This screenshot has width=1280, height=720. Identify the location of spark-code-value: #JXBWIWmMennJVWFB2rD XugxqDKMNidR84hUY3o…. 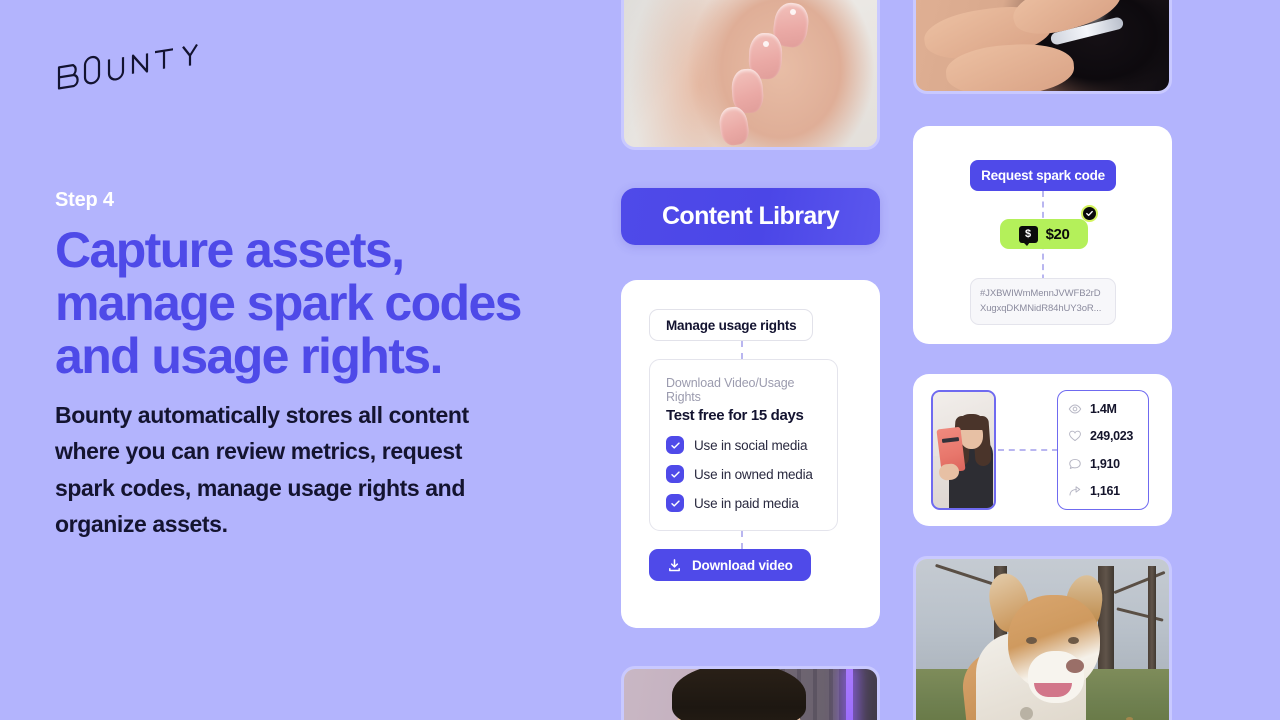
(1041, 301).